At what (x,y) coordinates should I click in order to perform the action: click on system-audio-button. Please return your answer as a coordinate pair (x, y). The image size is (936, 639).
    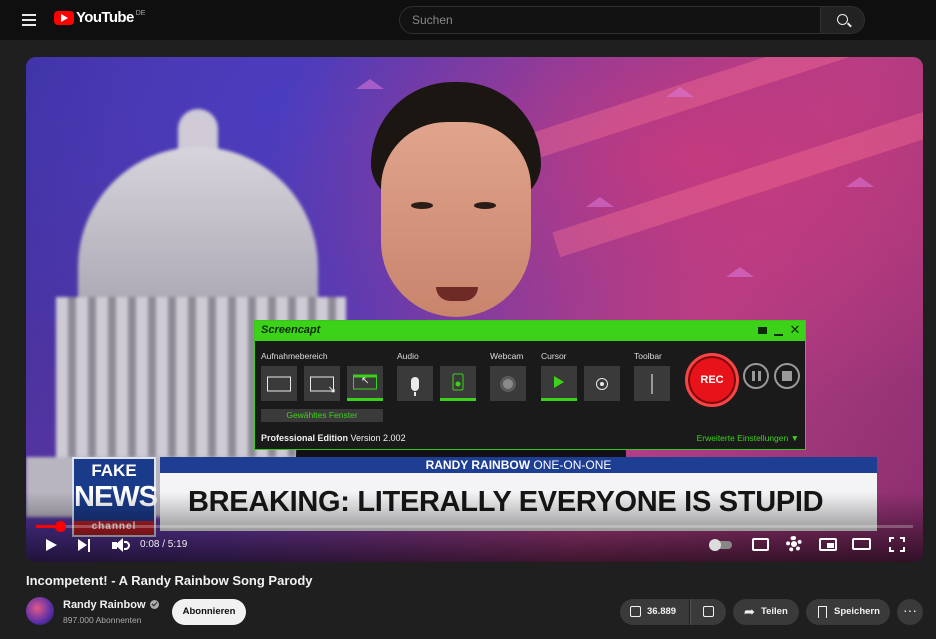
    Looking at the image, I should click on (458, 383).